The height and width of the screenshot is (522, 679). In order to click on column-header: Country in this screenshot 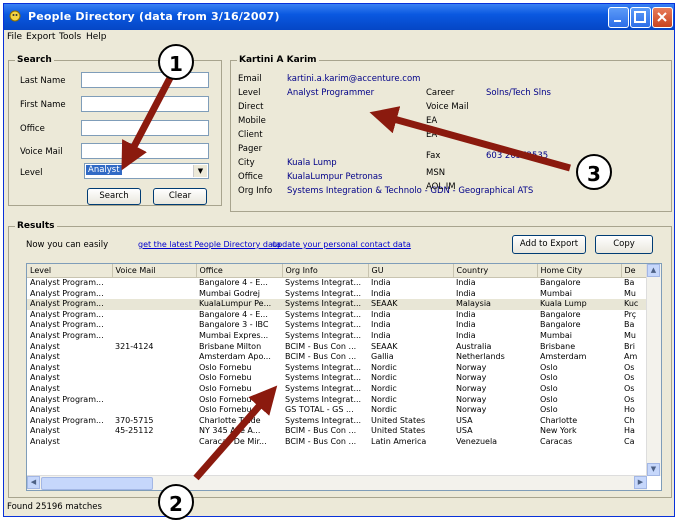, I will do `click(495, 271)`.